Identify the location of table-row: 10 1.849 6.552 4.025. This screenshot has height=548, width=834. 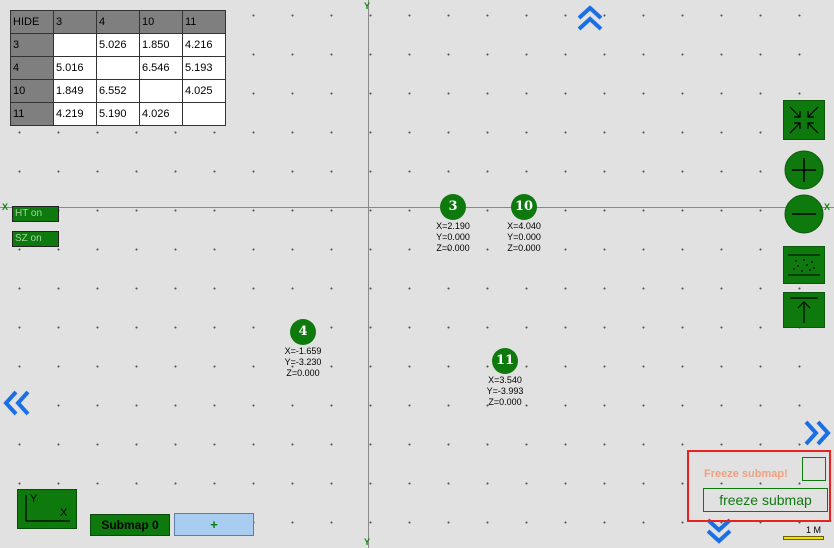
(118, 91).